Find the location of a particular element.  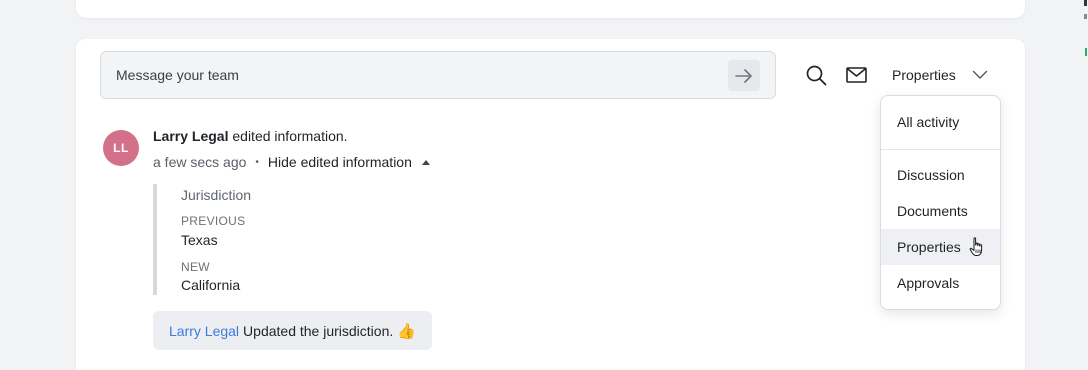

toggle-label: Hide edited information is located at coordinates (339, 162).